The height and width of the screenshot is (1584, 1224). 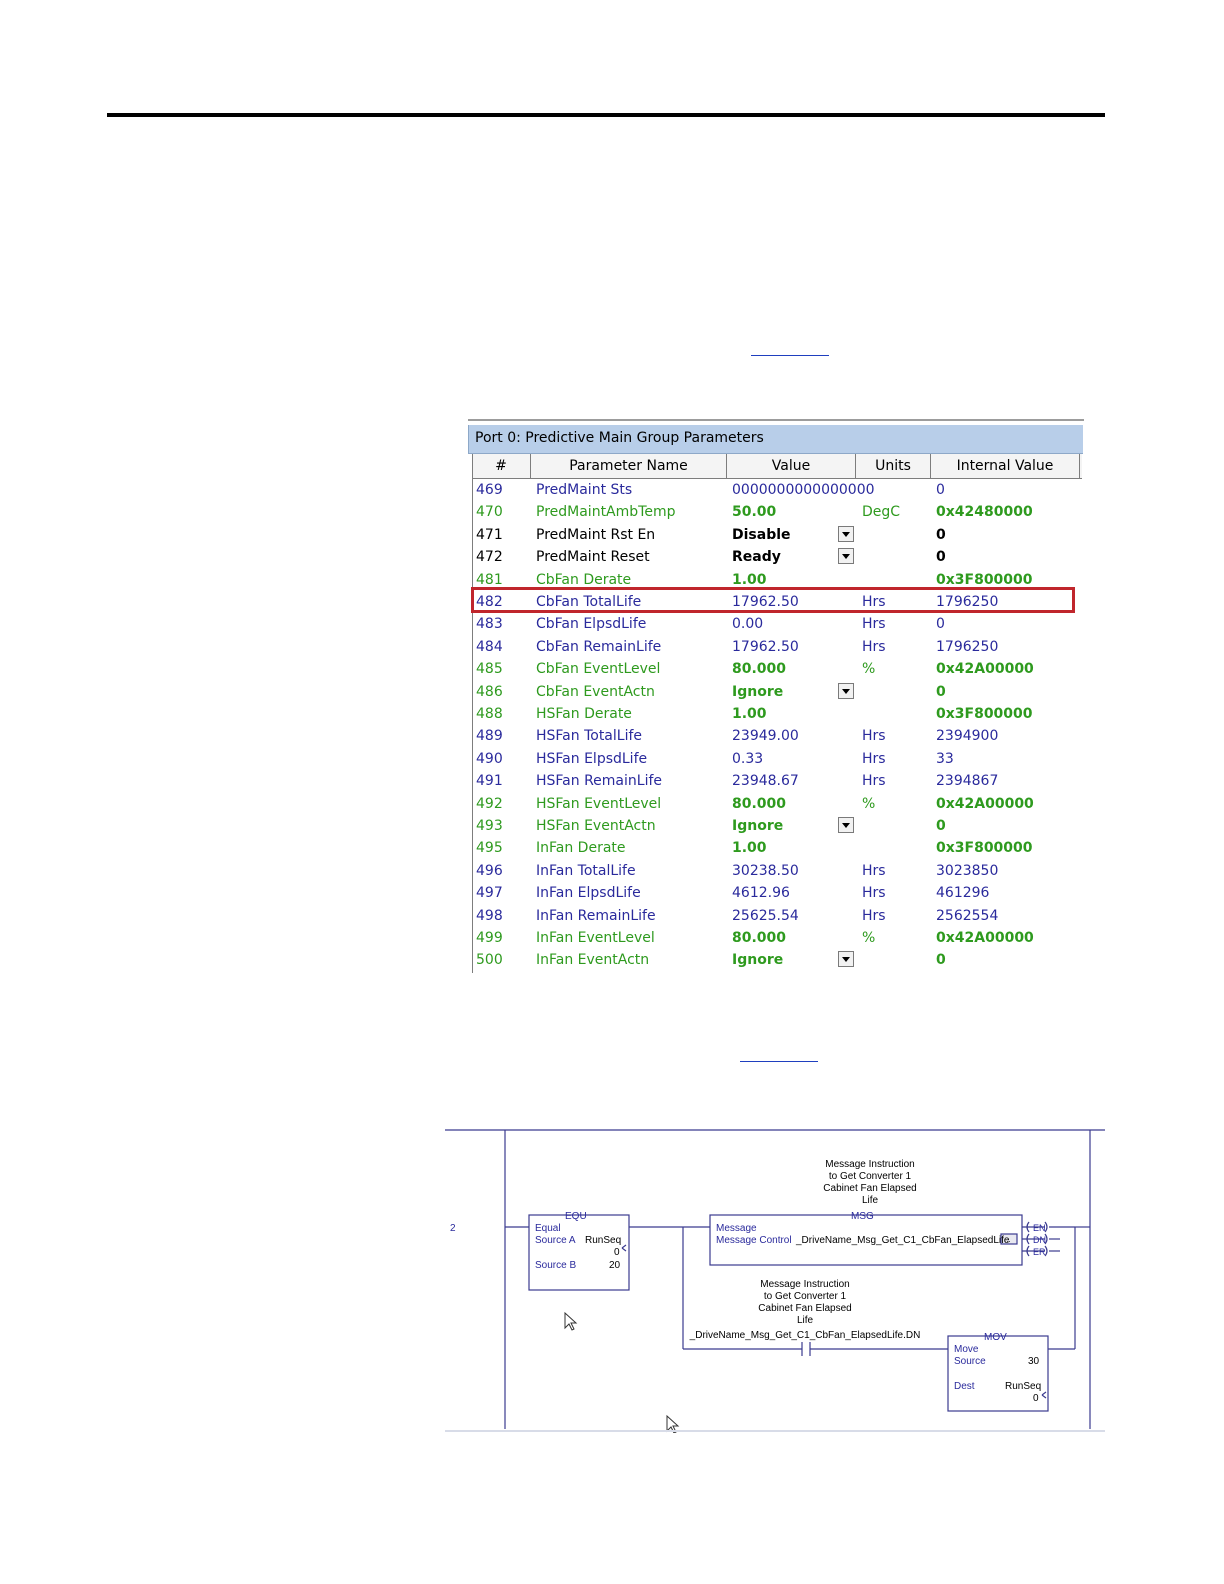 What do you see at coordinates (489, 714) in the screenshot?
I see `param-number: 488` at bounding box center [489, 714].